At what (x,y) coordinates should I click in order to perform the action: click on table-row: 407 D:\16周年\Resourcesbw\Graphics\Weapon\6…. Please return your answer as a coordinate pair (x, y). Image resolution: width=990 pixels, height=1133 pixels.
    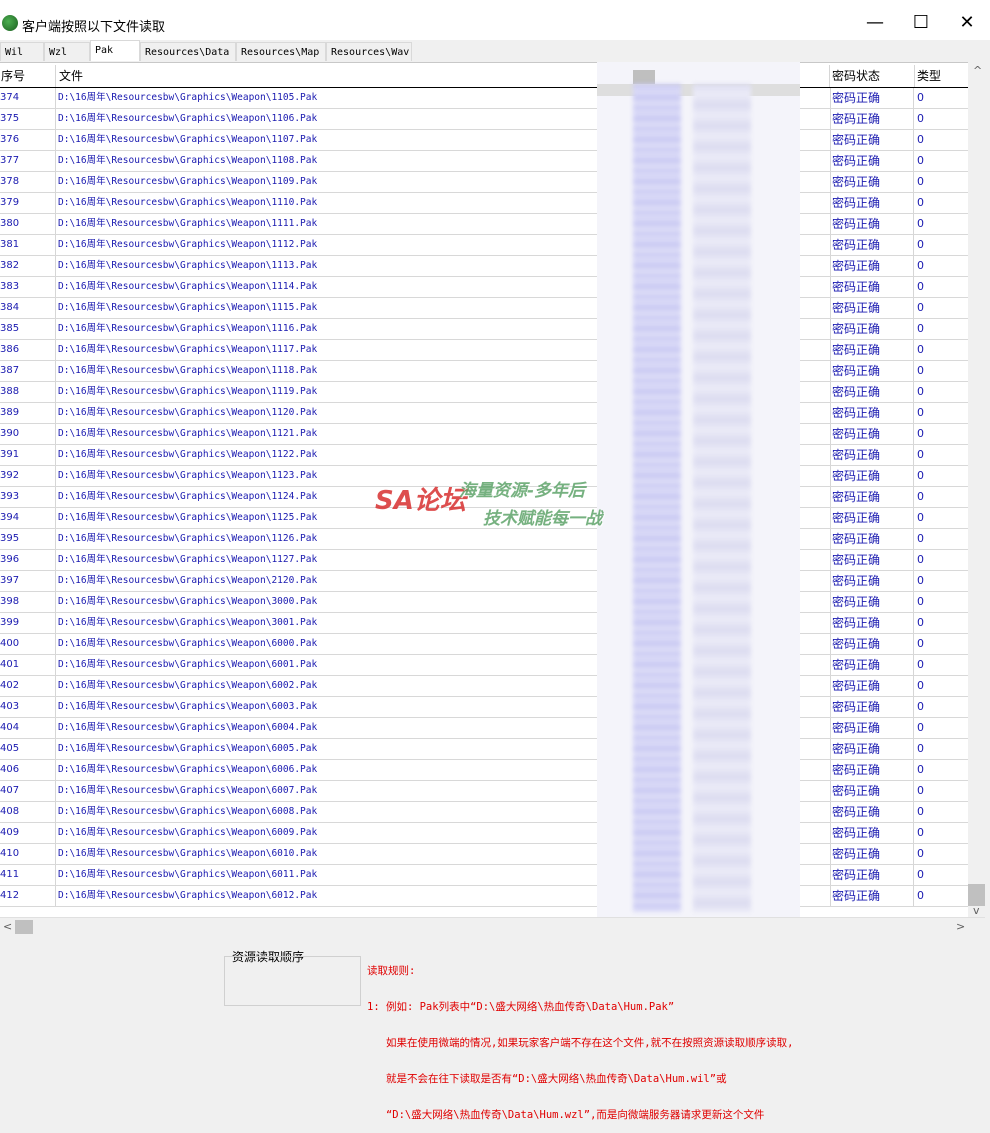
    Looking at the image, I should click on (484, 791).